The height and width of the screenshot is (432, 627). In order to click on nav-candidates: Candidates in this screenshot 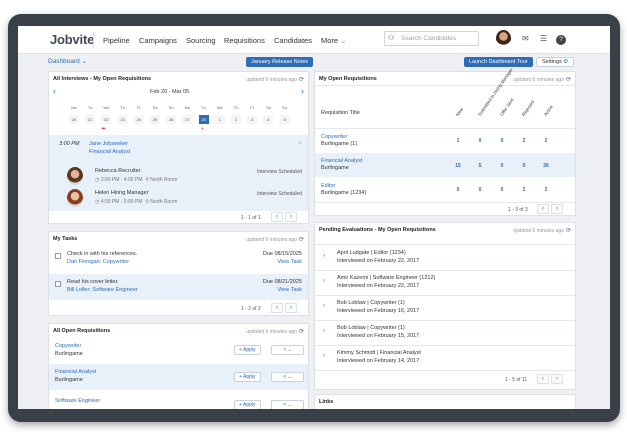, I will do `click(293, 40)`.